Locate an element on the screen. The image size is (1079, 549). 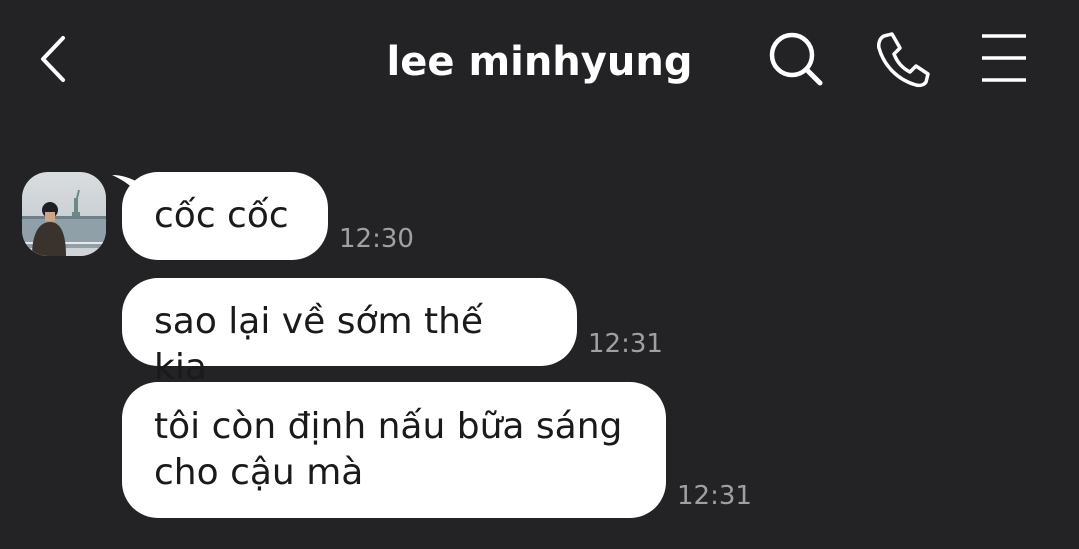
search-button is located at coordinates (796, 60).